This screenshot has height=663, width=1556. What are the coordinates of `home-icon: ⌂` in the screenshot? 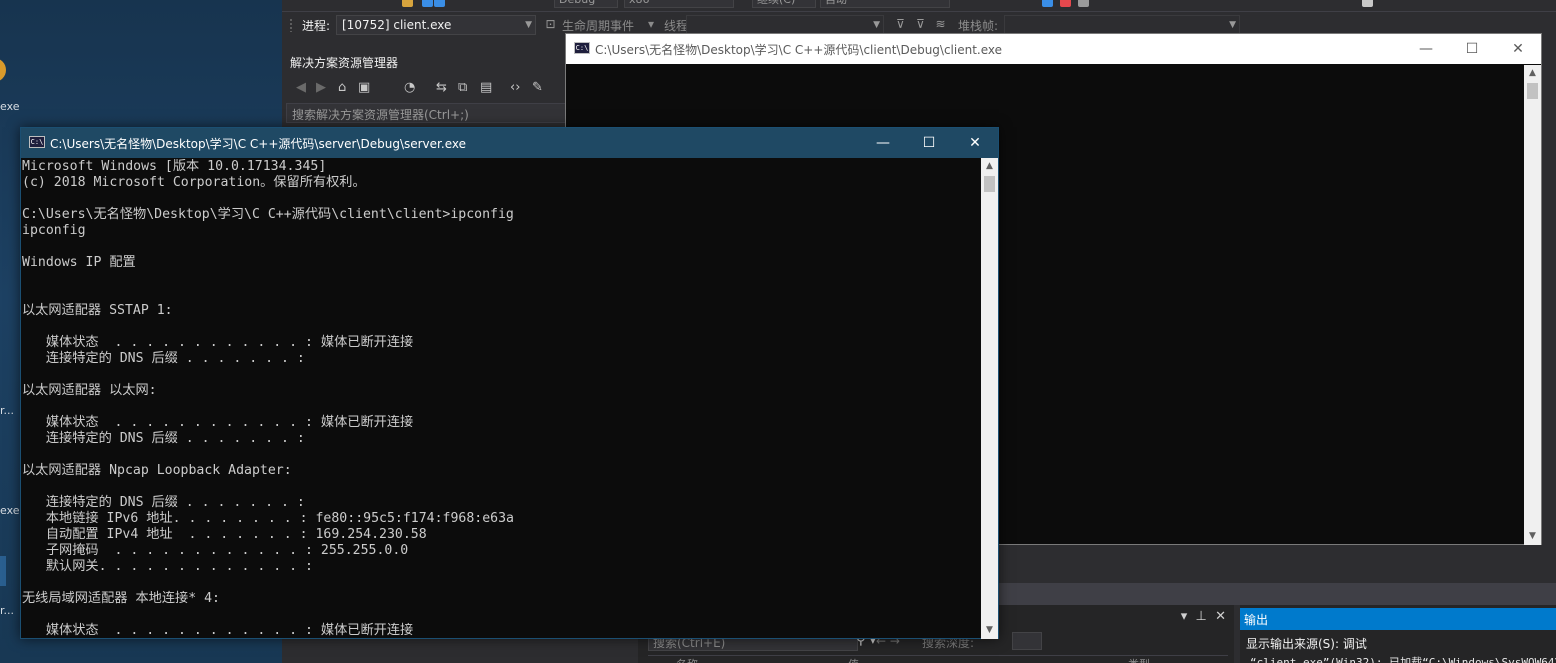 It's located at (342, 87).